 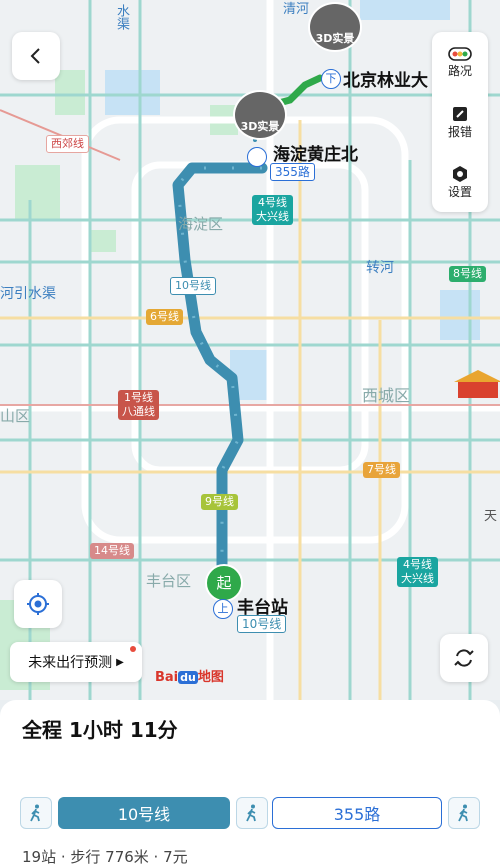 I want to click on station-label-transfer: 海淀黄庄北, so click(x=315, y=152).